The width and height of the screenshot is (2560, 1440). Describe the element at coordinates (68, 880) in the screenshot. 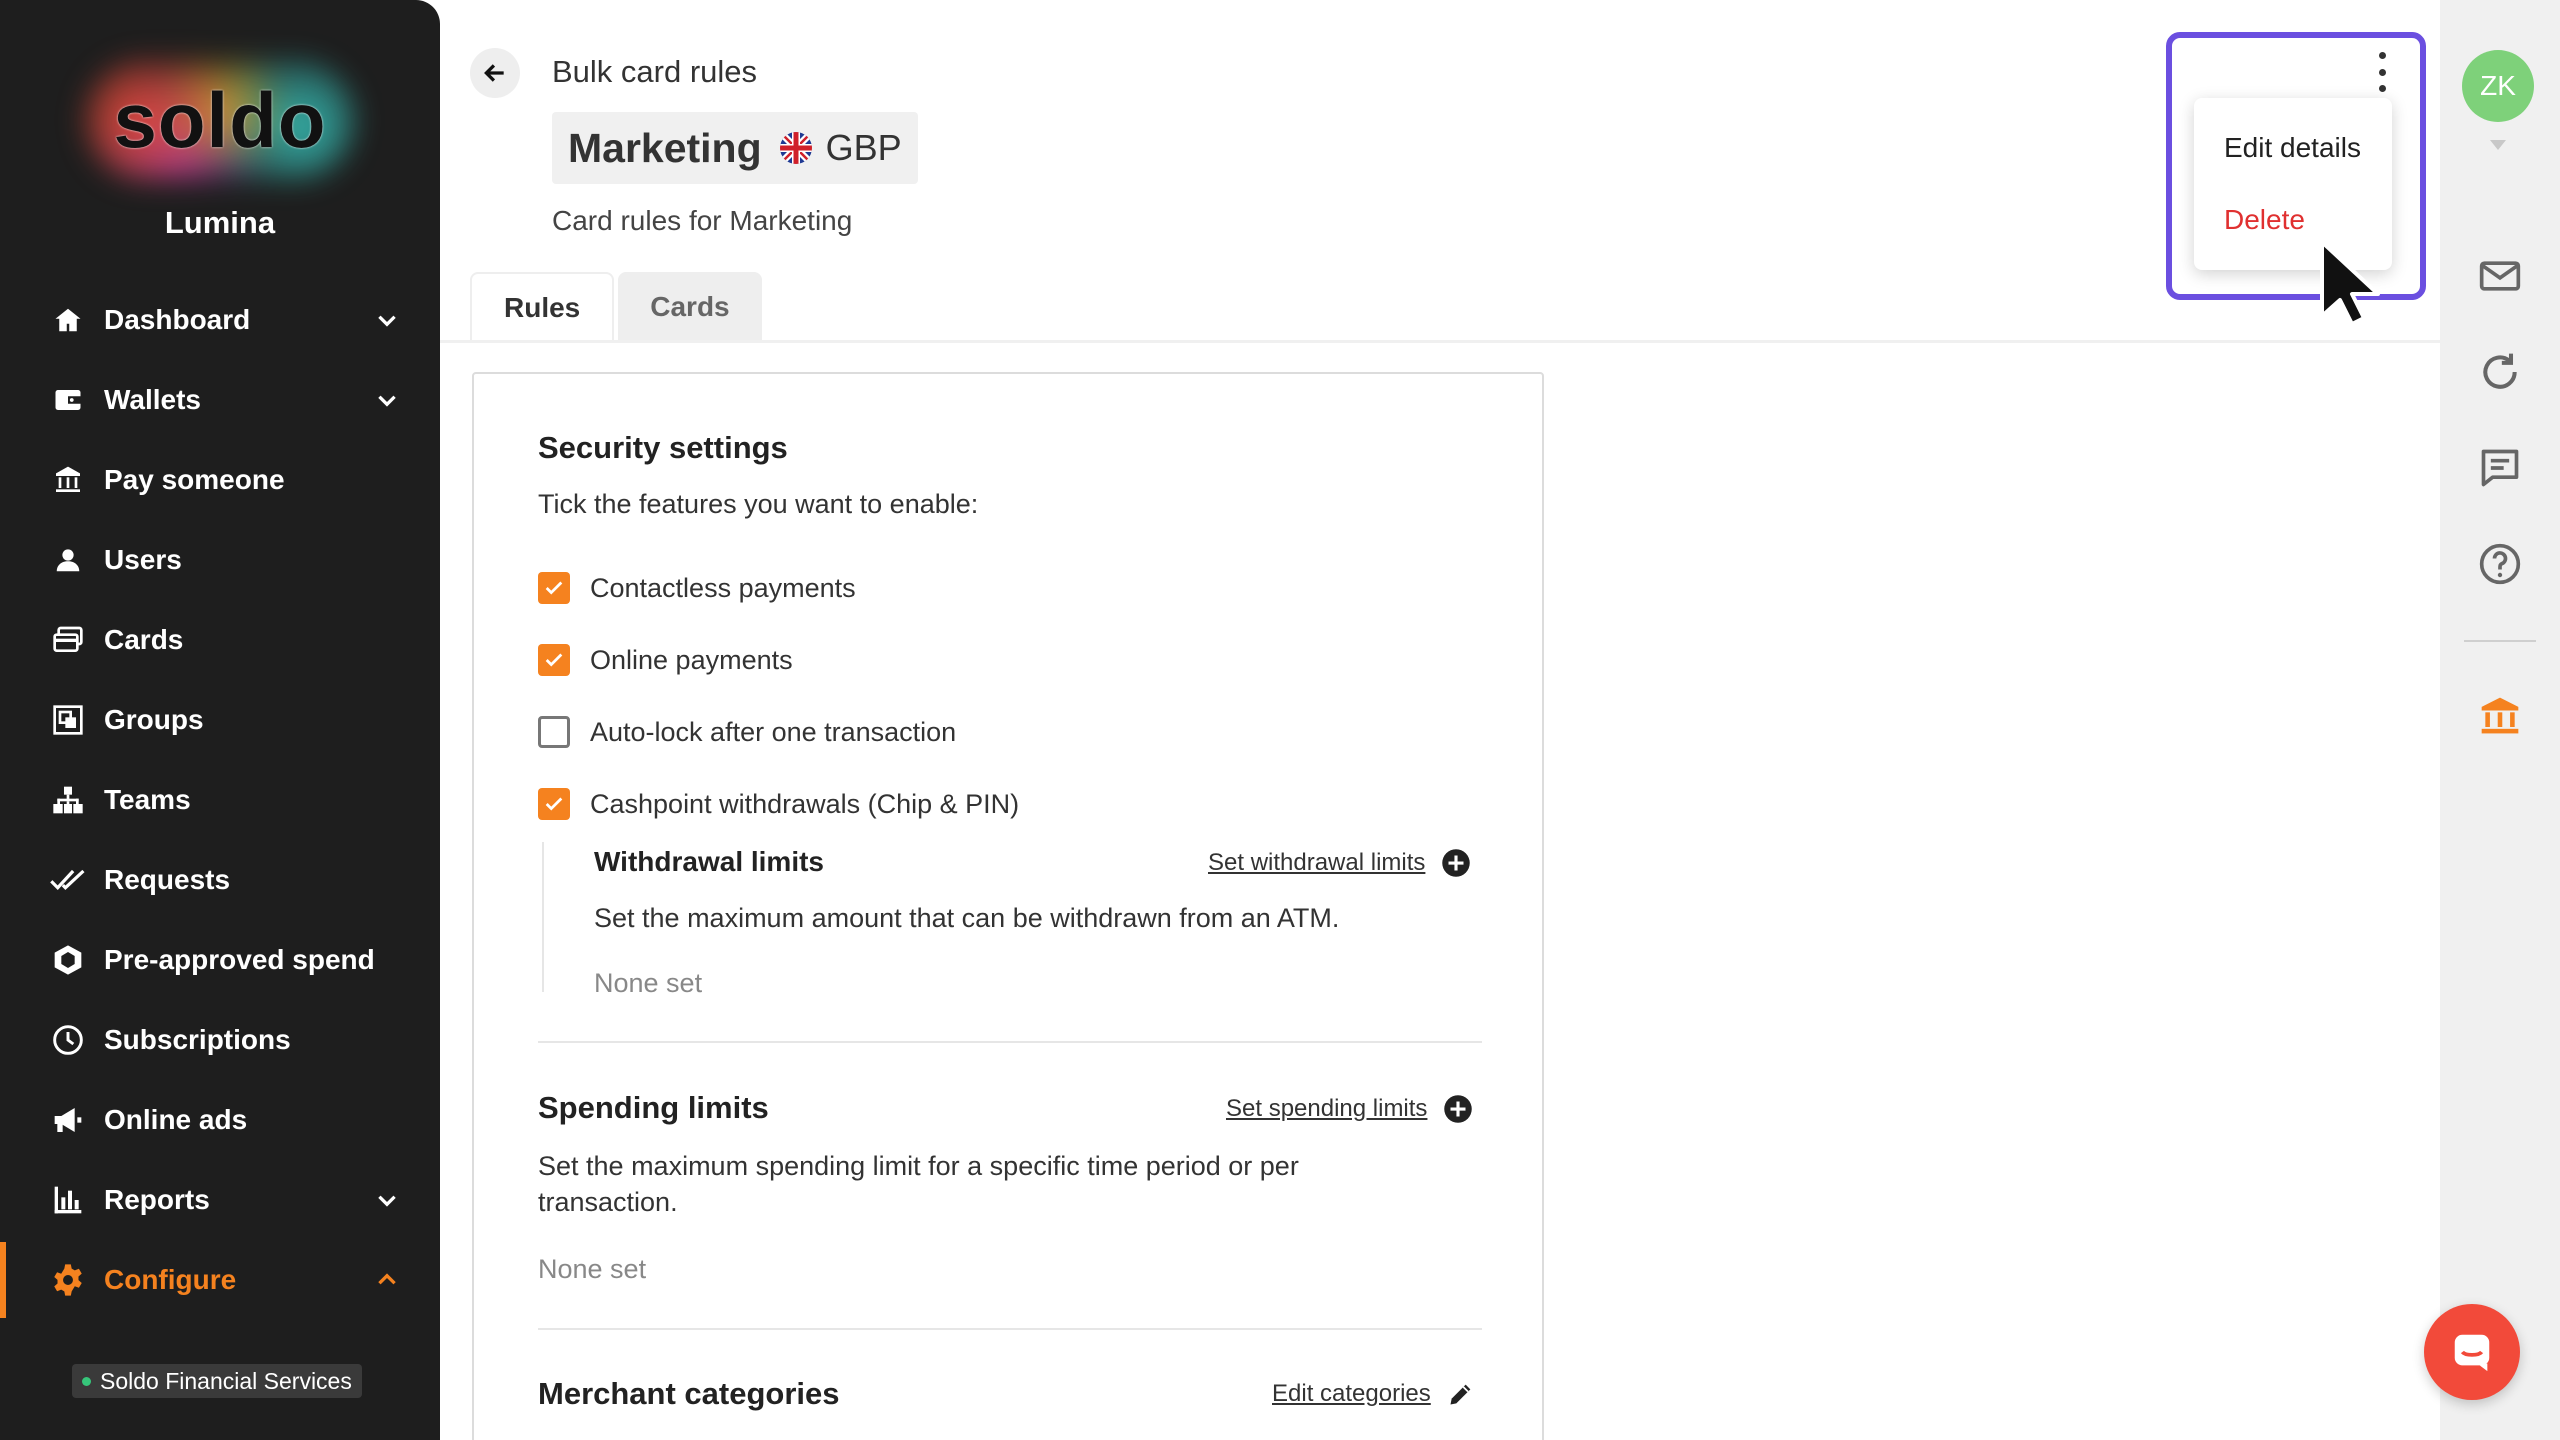

I see `double-check-icon` at that location.